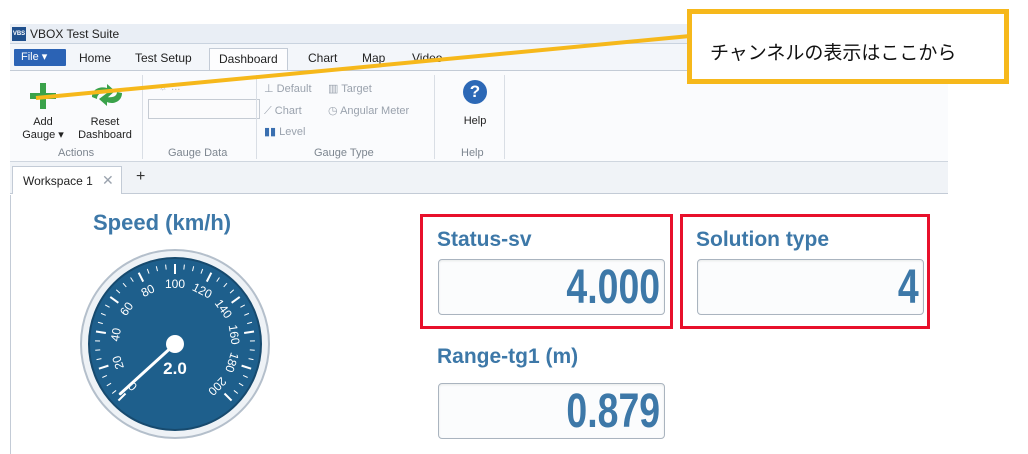  I want to click on highlight-box-solution-type, so click(805, 271).